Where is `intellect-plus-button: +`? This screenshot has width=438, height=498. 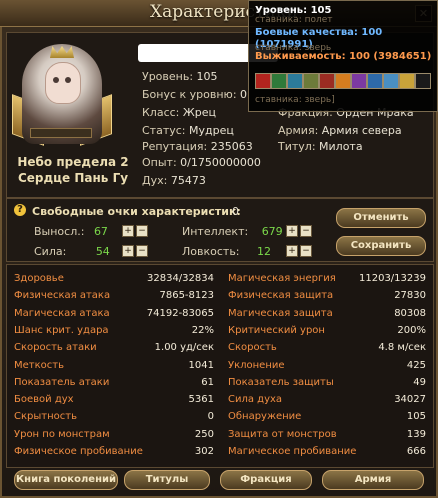 intellect-plus-button: + is located at coordinates (292, 231).